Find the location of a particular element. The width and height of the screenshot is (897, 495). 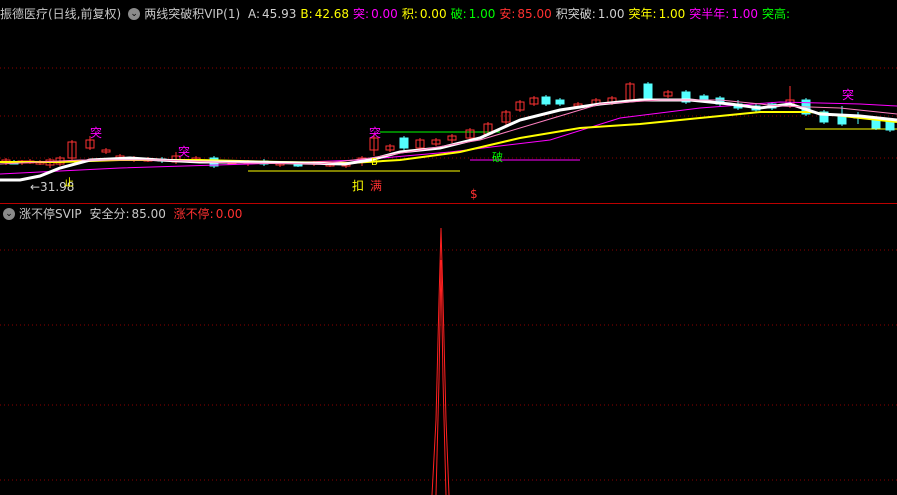

dollar-marker: $ is located at coordinates (474, 194).